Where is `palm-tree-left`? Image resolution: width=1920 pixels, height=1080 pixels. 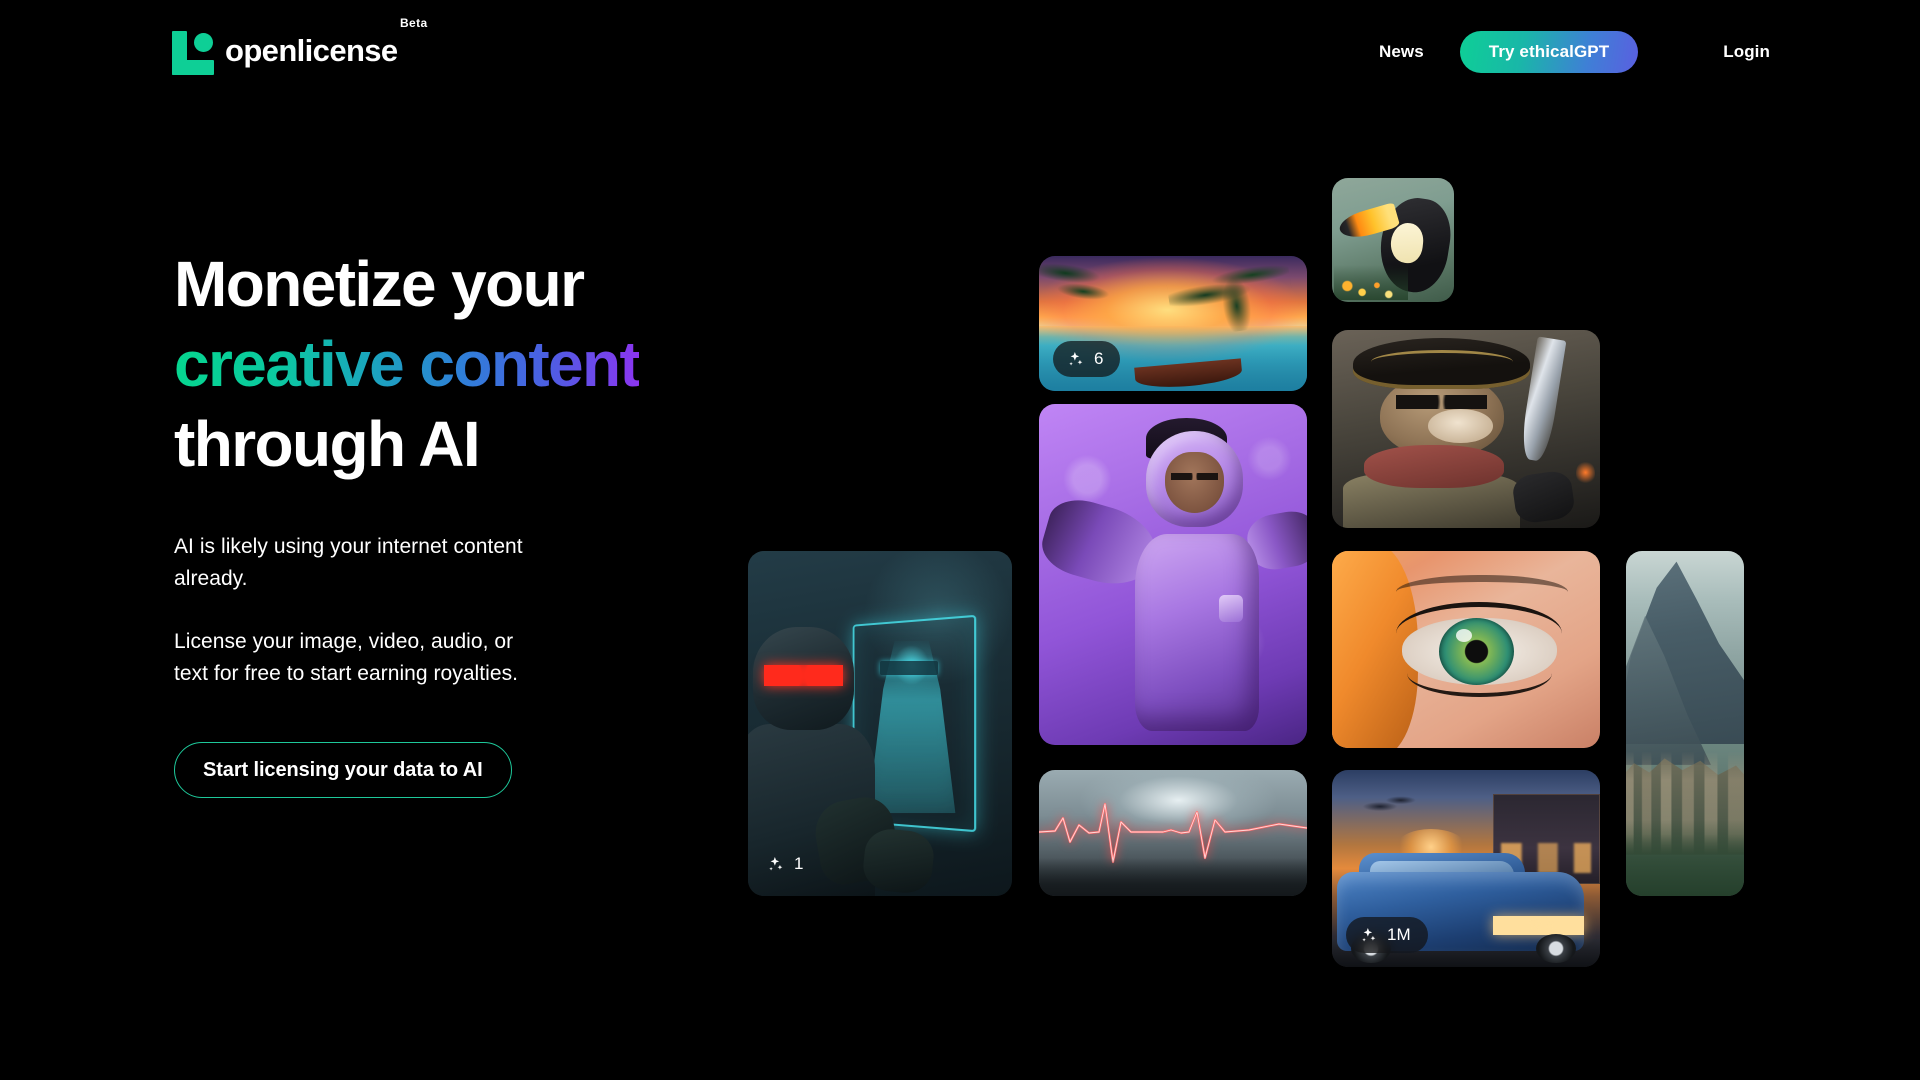
palm-tree-left is located at coordinates (1081, 290).